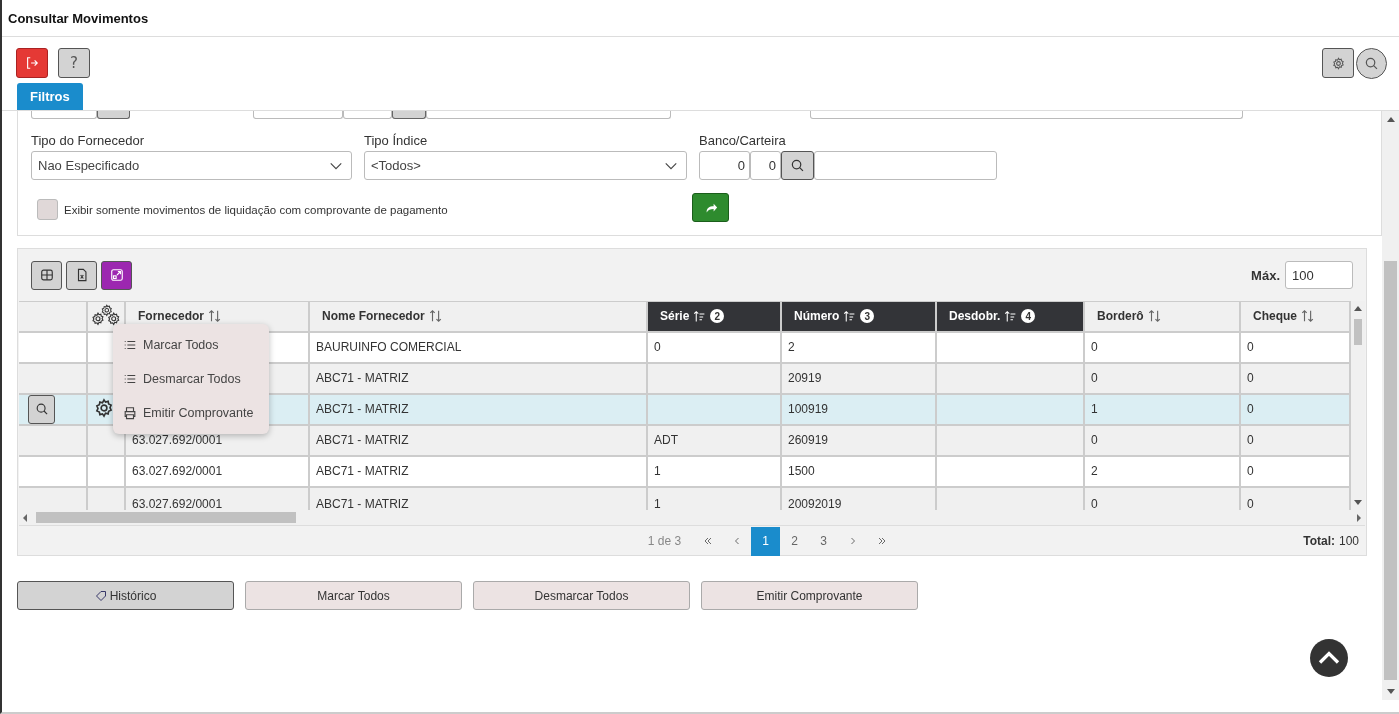 The image size is (1399, 714). I want to click on grid-icon, so click(46, 275).